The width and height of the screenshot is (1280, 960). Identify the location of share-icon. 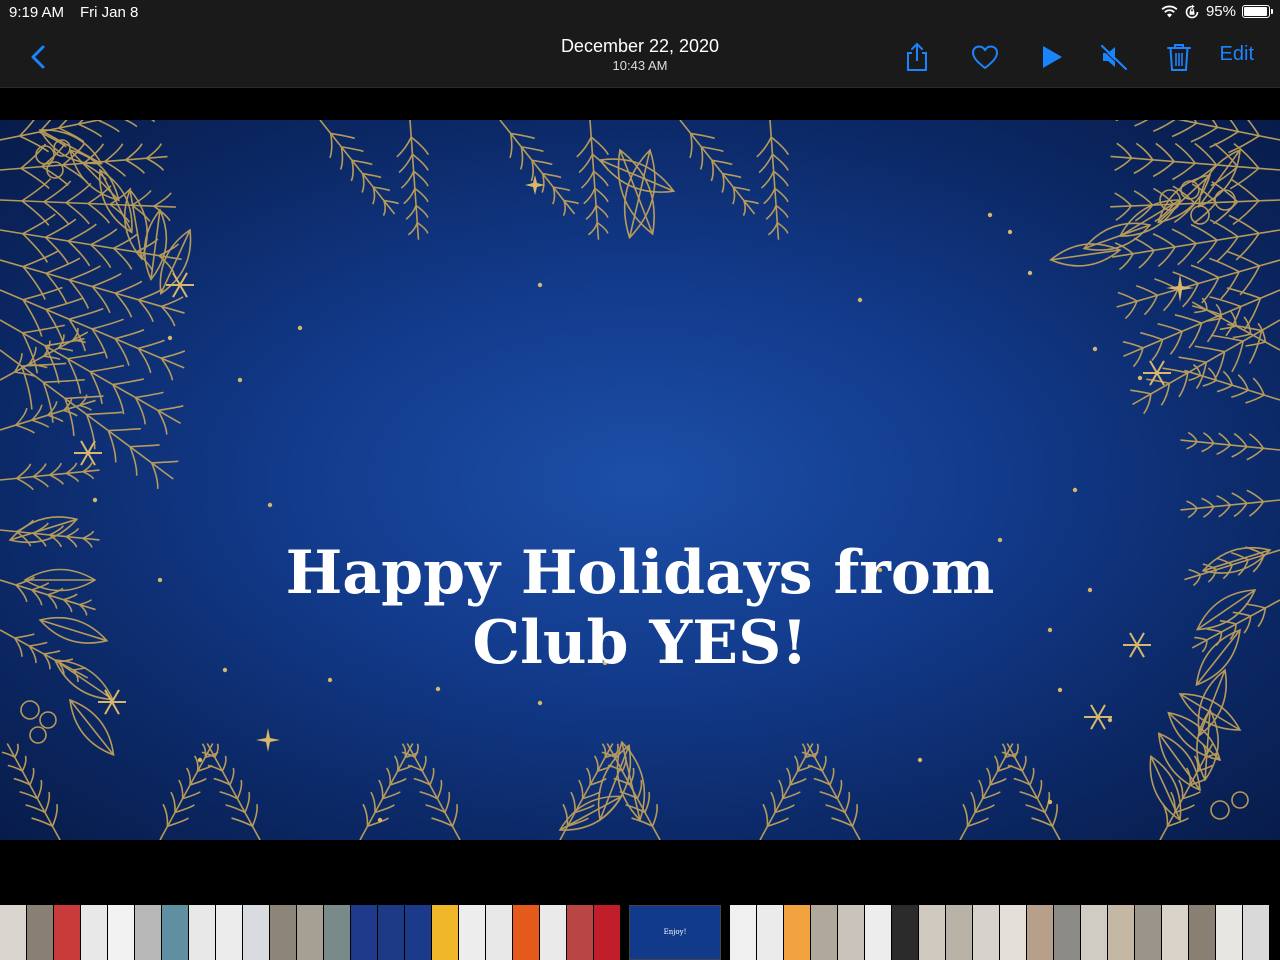
(917, 56).